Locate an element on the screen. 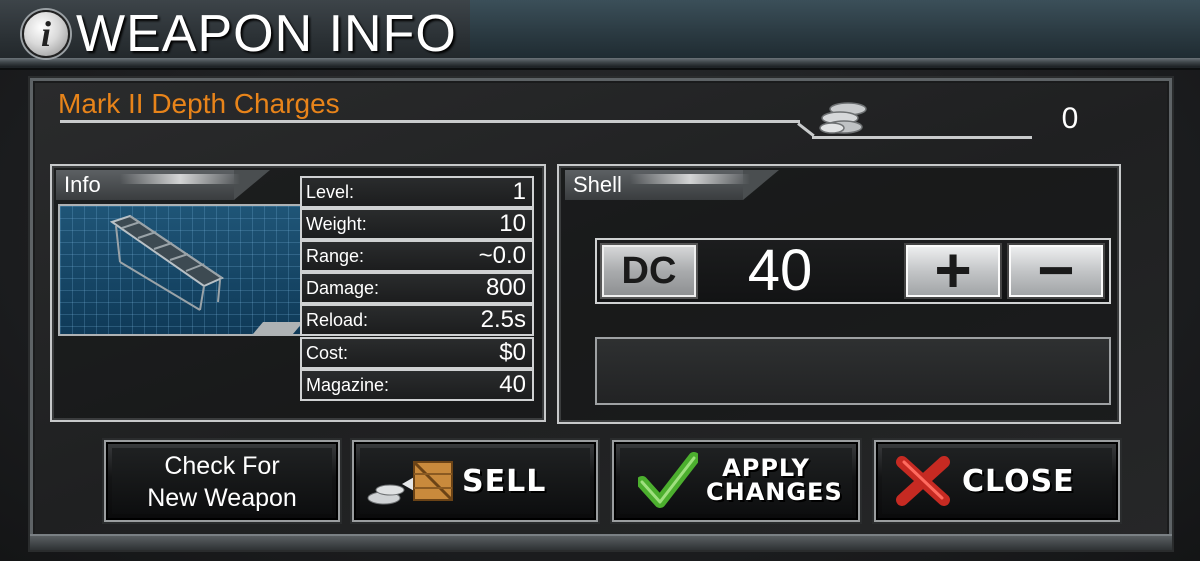 Image resolution: width=1200 pixels, height=561 pixels. apply-changes-button: APPLY CHANGES is located at coordinates (736, 481).